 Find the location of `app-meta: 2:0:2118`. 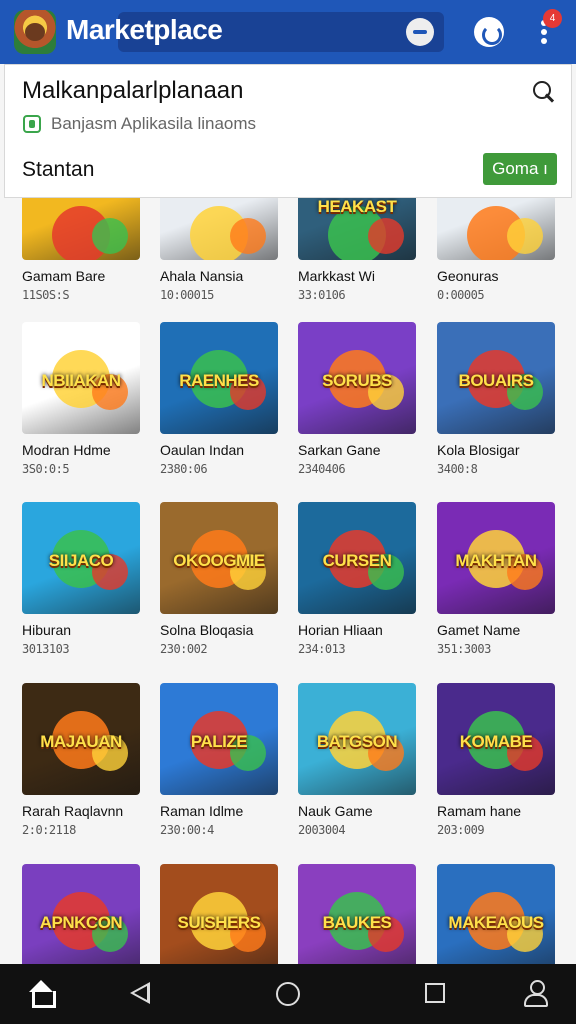

app-meta: 2:0:2118 is located at coordinates (49, 830).